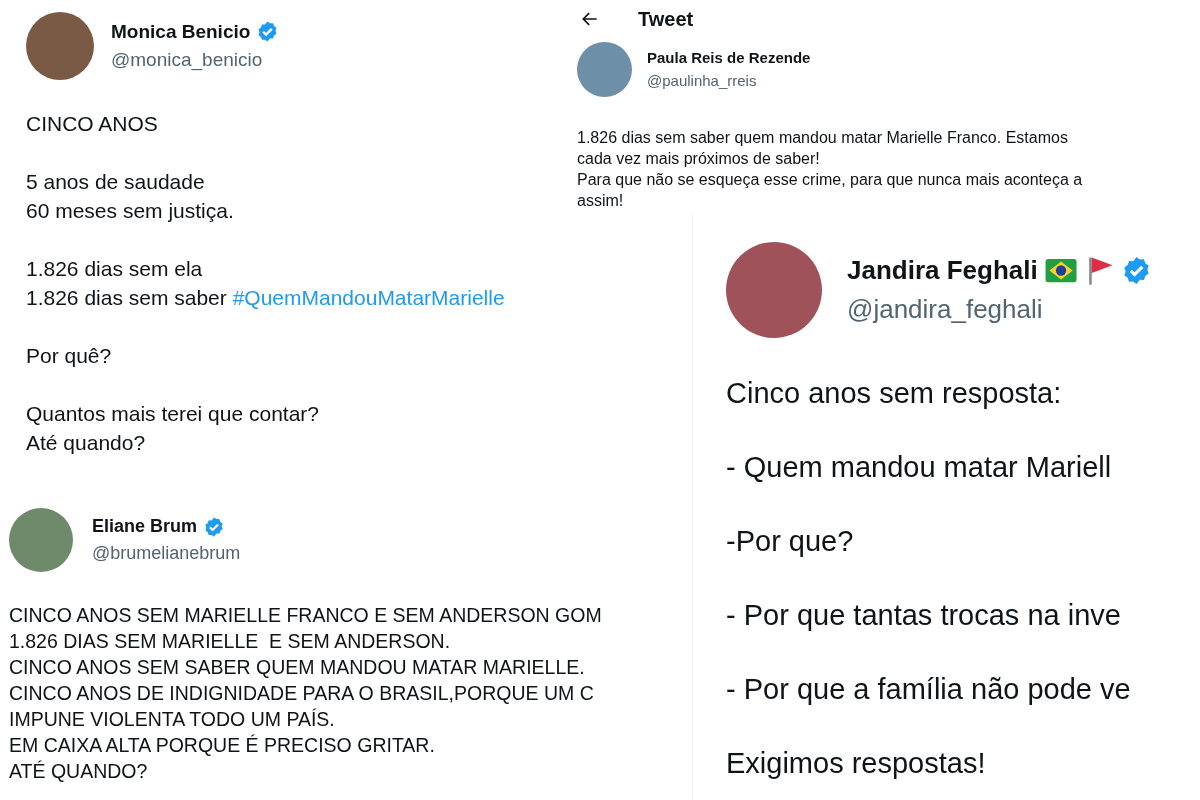 The width and height of the screenshot is (1200, 800). Describe the element at coordinates (666, 19) in the screenshot. I see `page-title: Tweet` at that location.